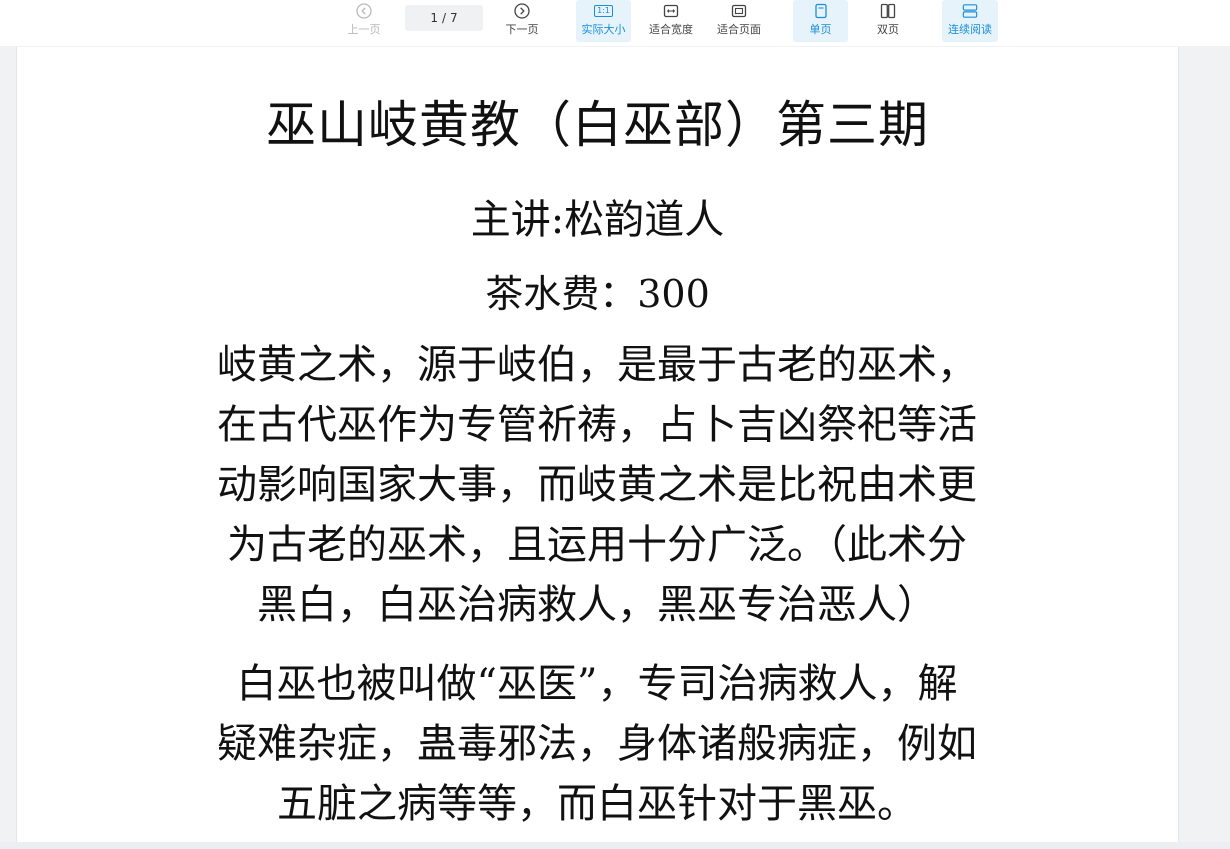  What do you see at coordinates (739, 21) in the screenshot?
I see `fit-page-button: 适合页面` at bounding box center [739, 21].